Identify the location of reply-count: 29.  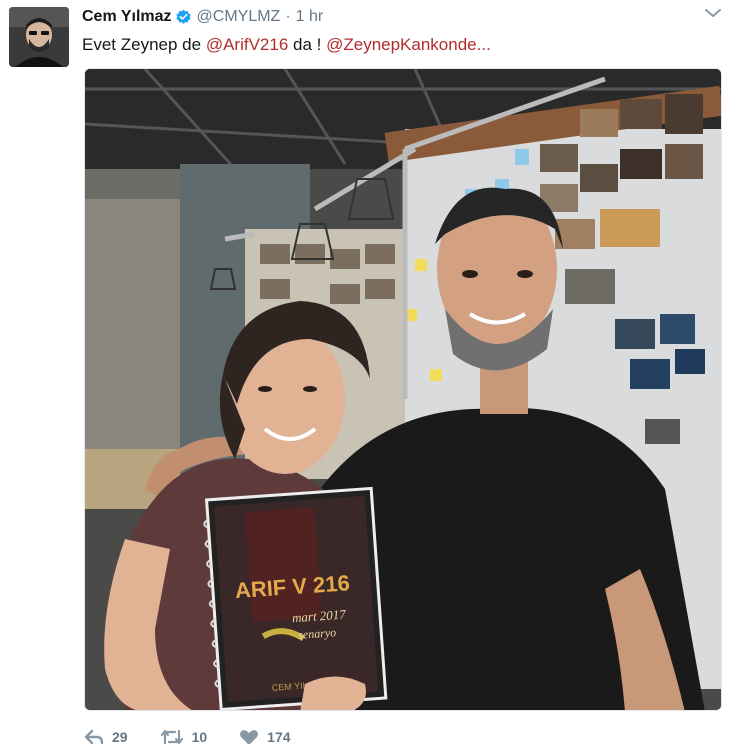
(120, 736).